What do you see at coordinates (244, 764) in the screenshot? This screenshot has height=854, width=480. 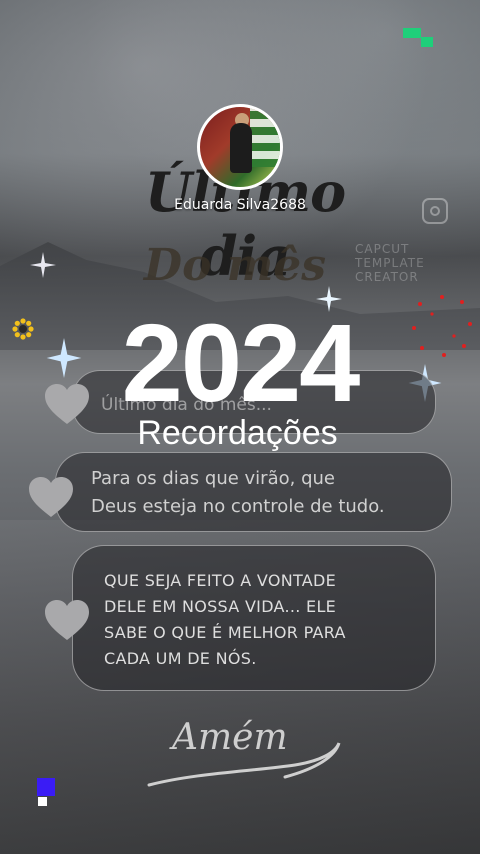 I see `signature-swoosh` at bounding box center [244, 764].